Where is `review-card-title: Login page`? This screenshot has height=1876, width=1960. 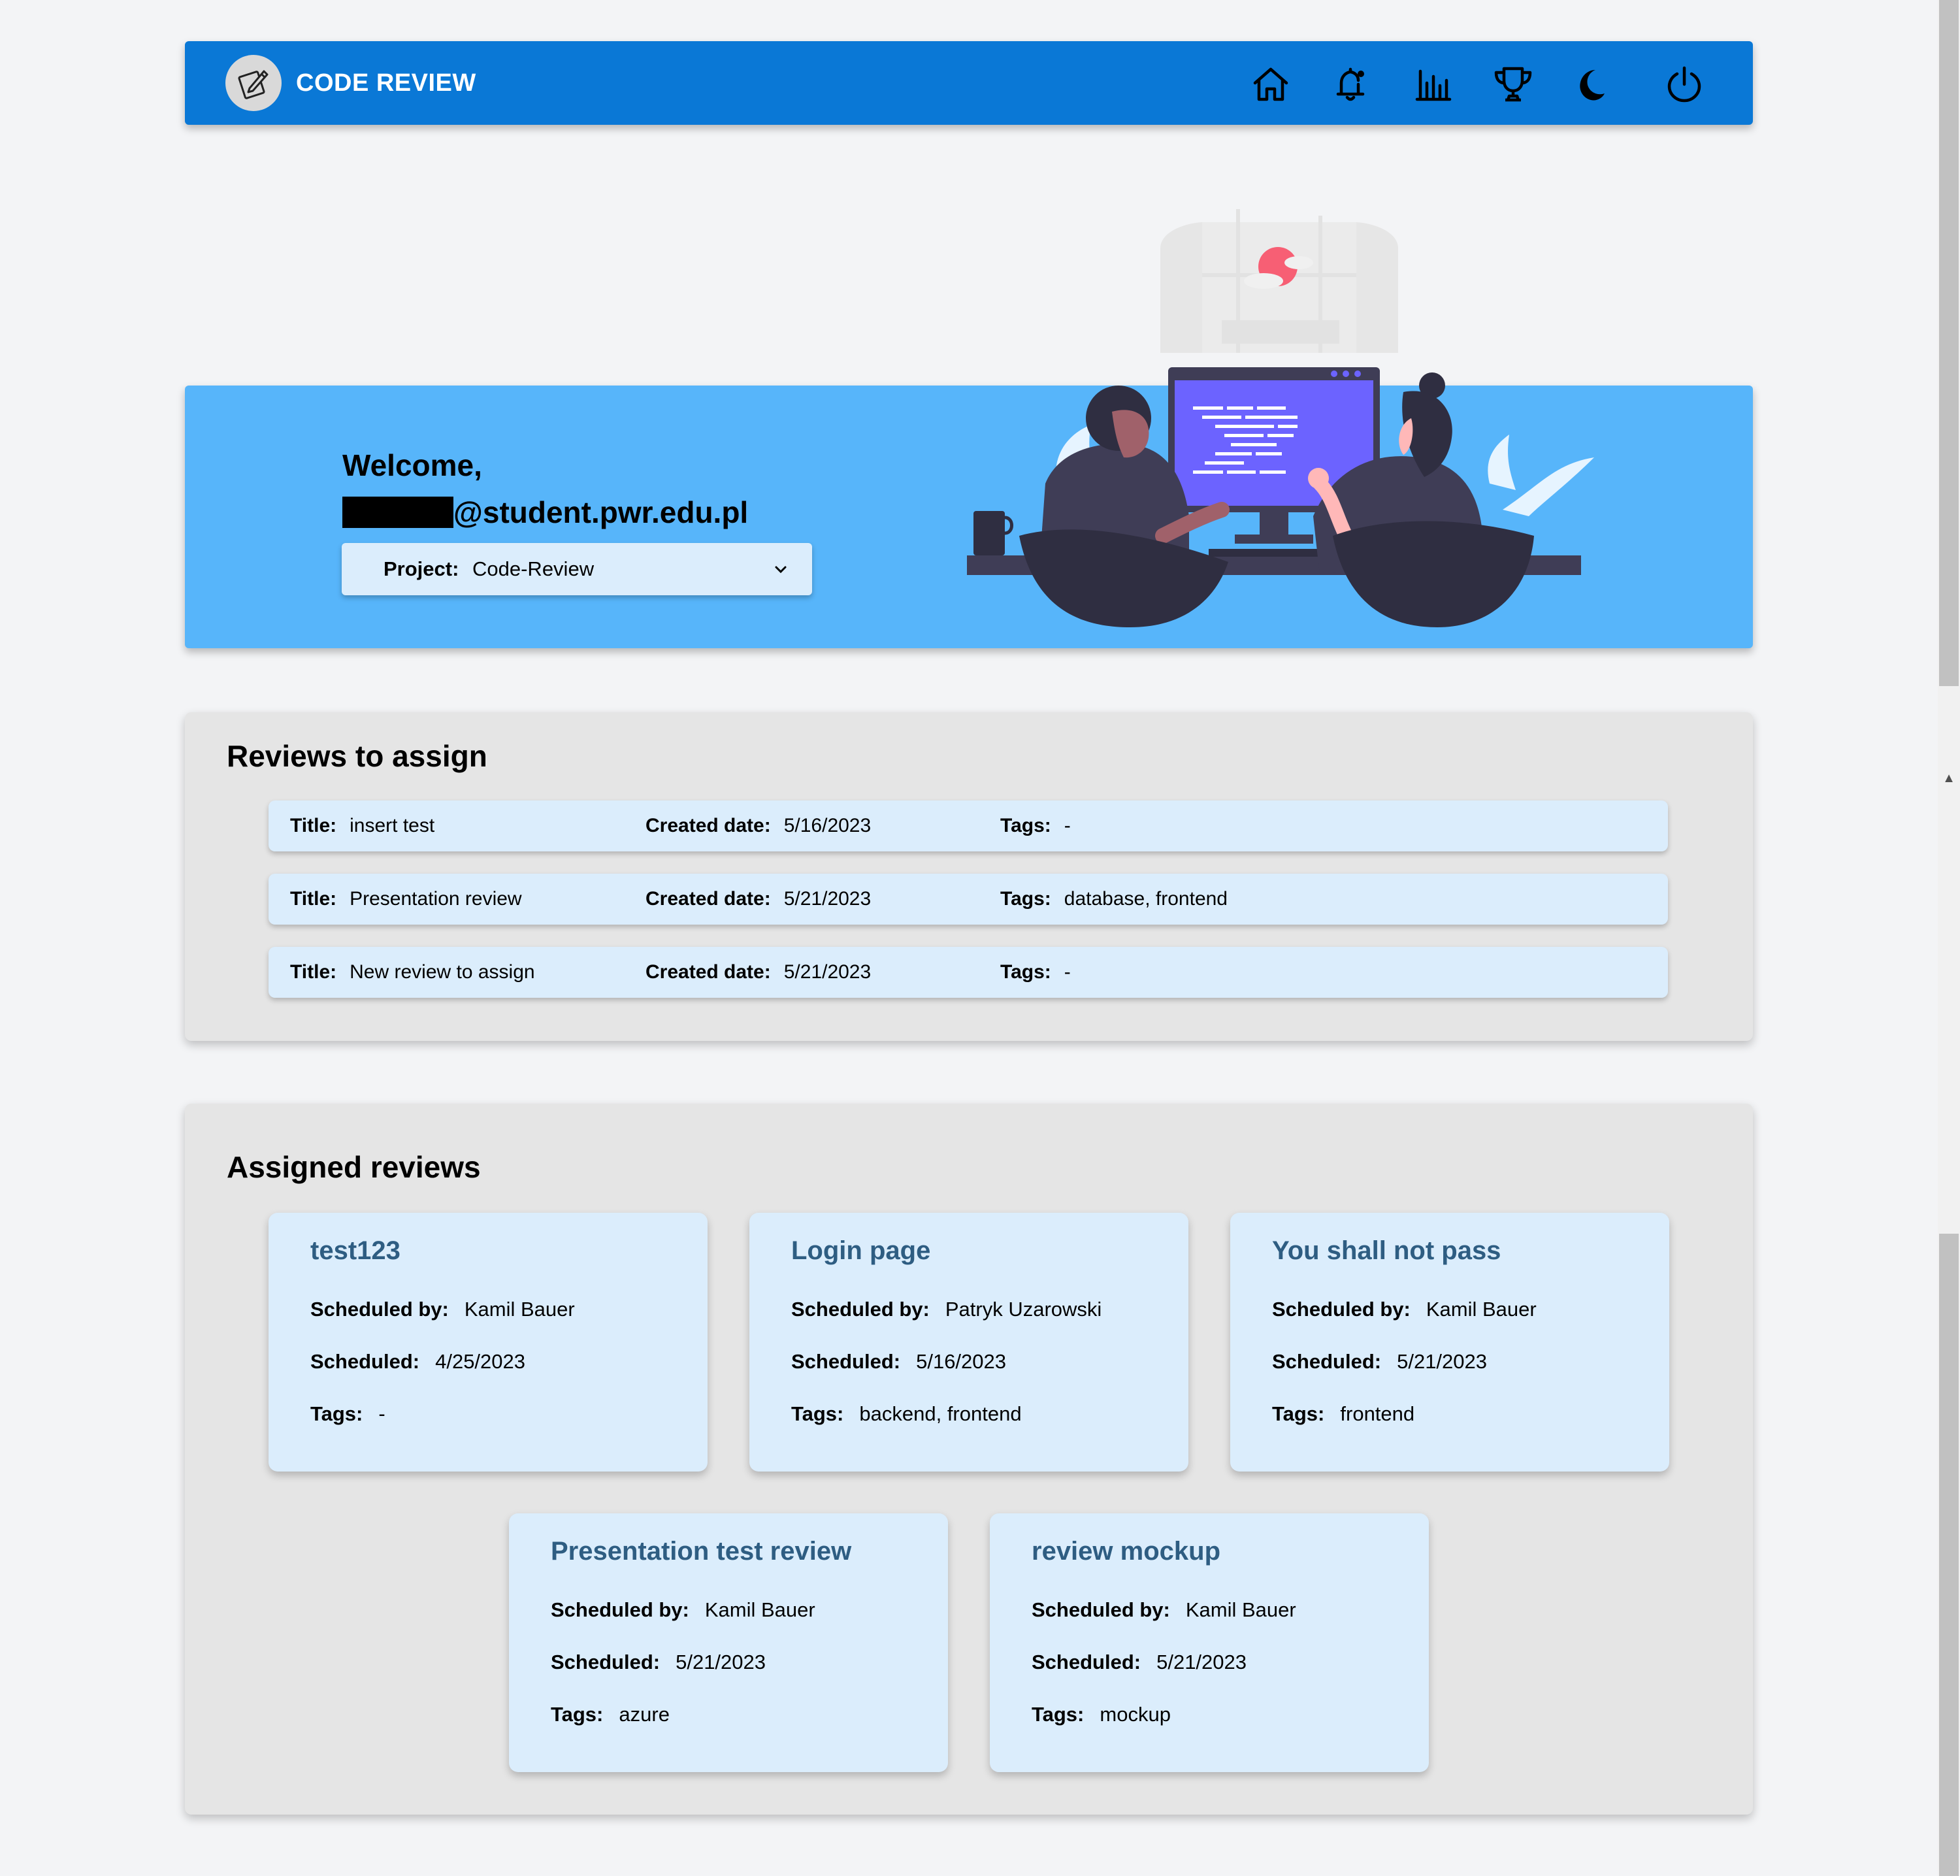
review-card-title: Login page is located at coordinates (861, 1250).